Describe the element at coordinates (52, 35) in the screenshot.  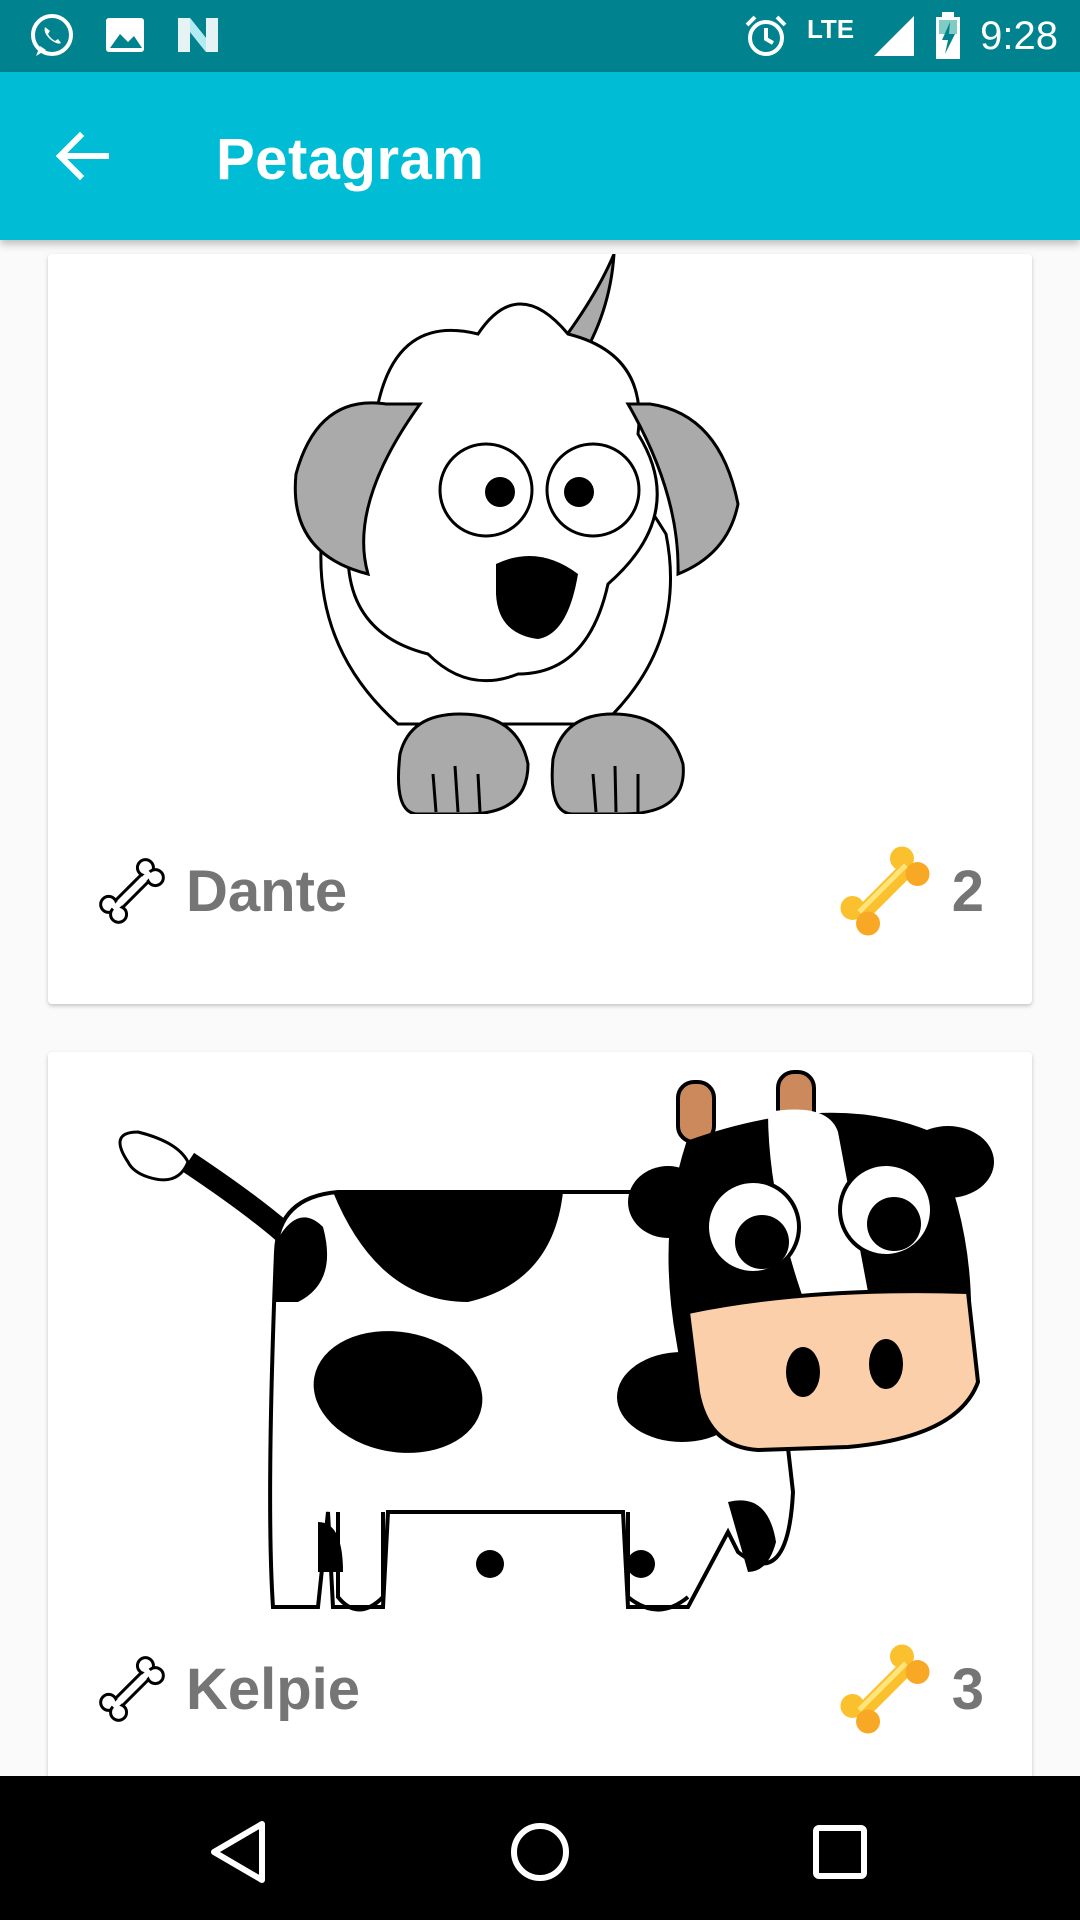
I see `whatsapp-icon` at that location.